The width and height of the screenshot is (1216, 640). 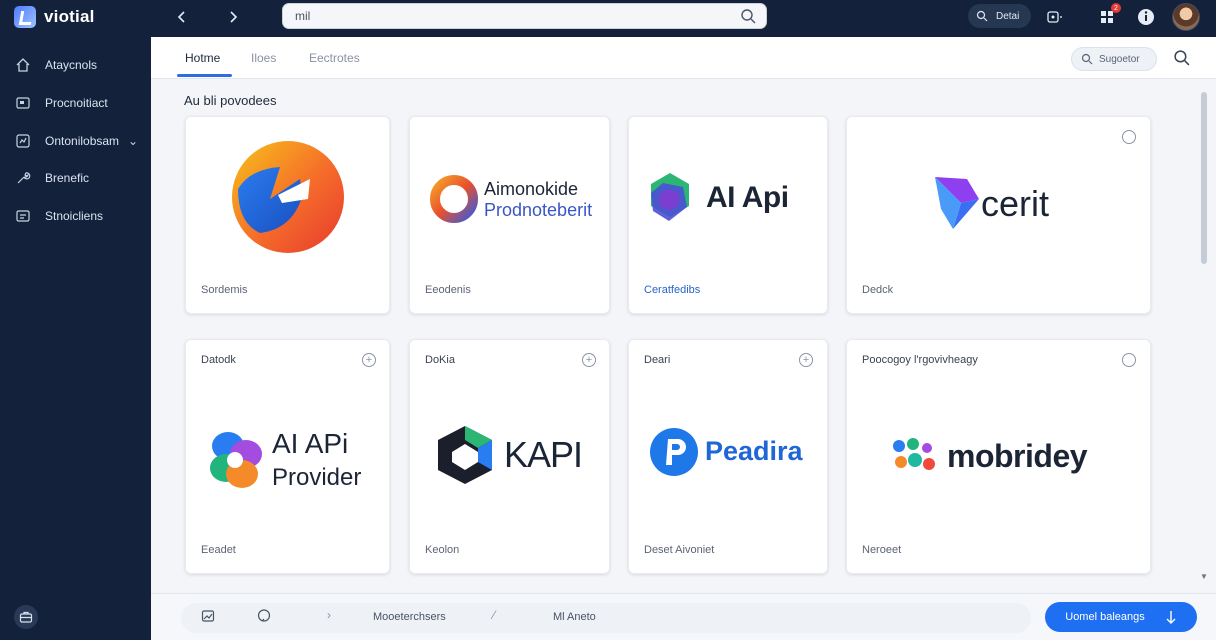 What do you see at coordinates (202, 58) in the screenshot?
I see `tab-home: Hotme` at bounding box center [202, 58].